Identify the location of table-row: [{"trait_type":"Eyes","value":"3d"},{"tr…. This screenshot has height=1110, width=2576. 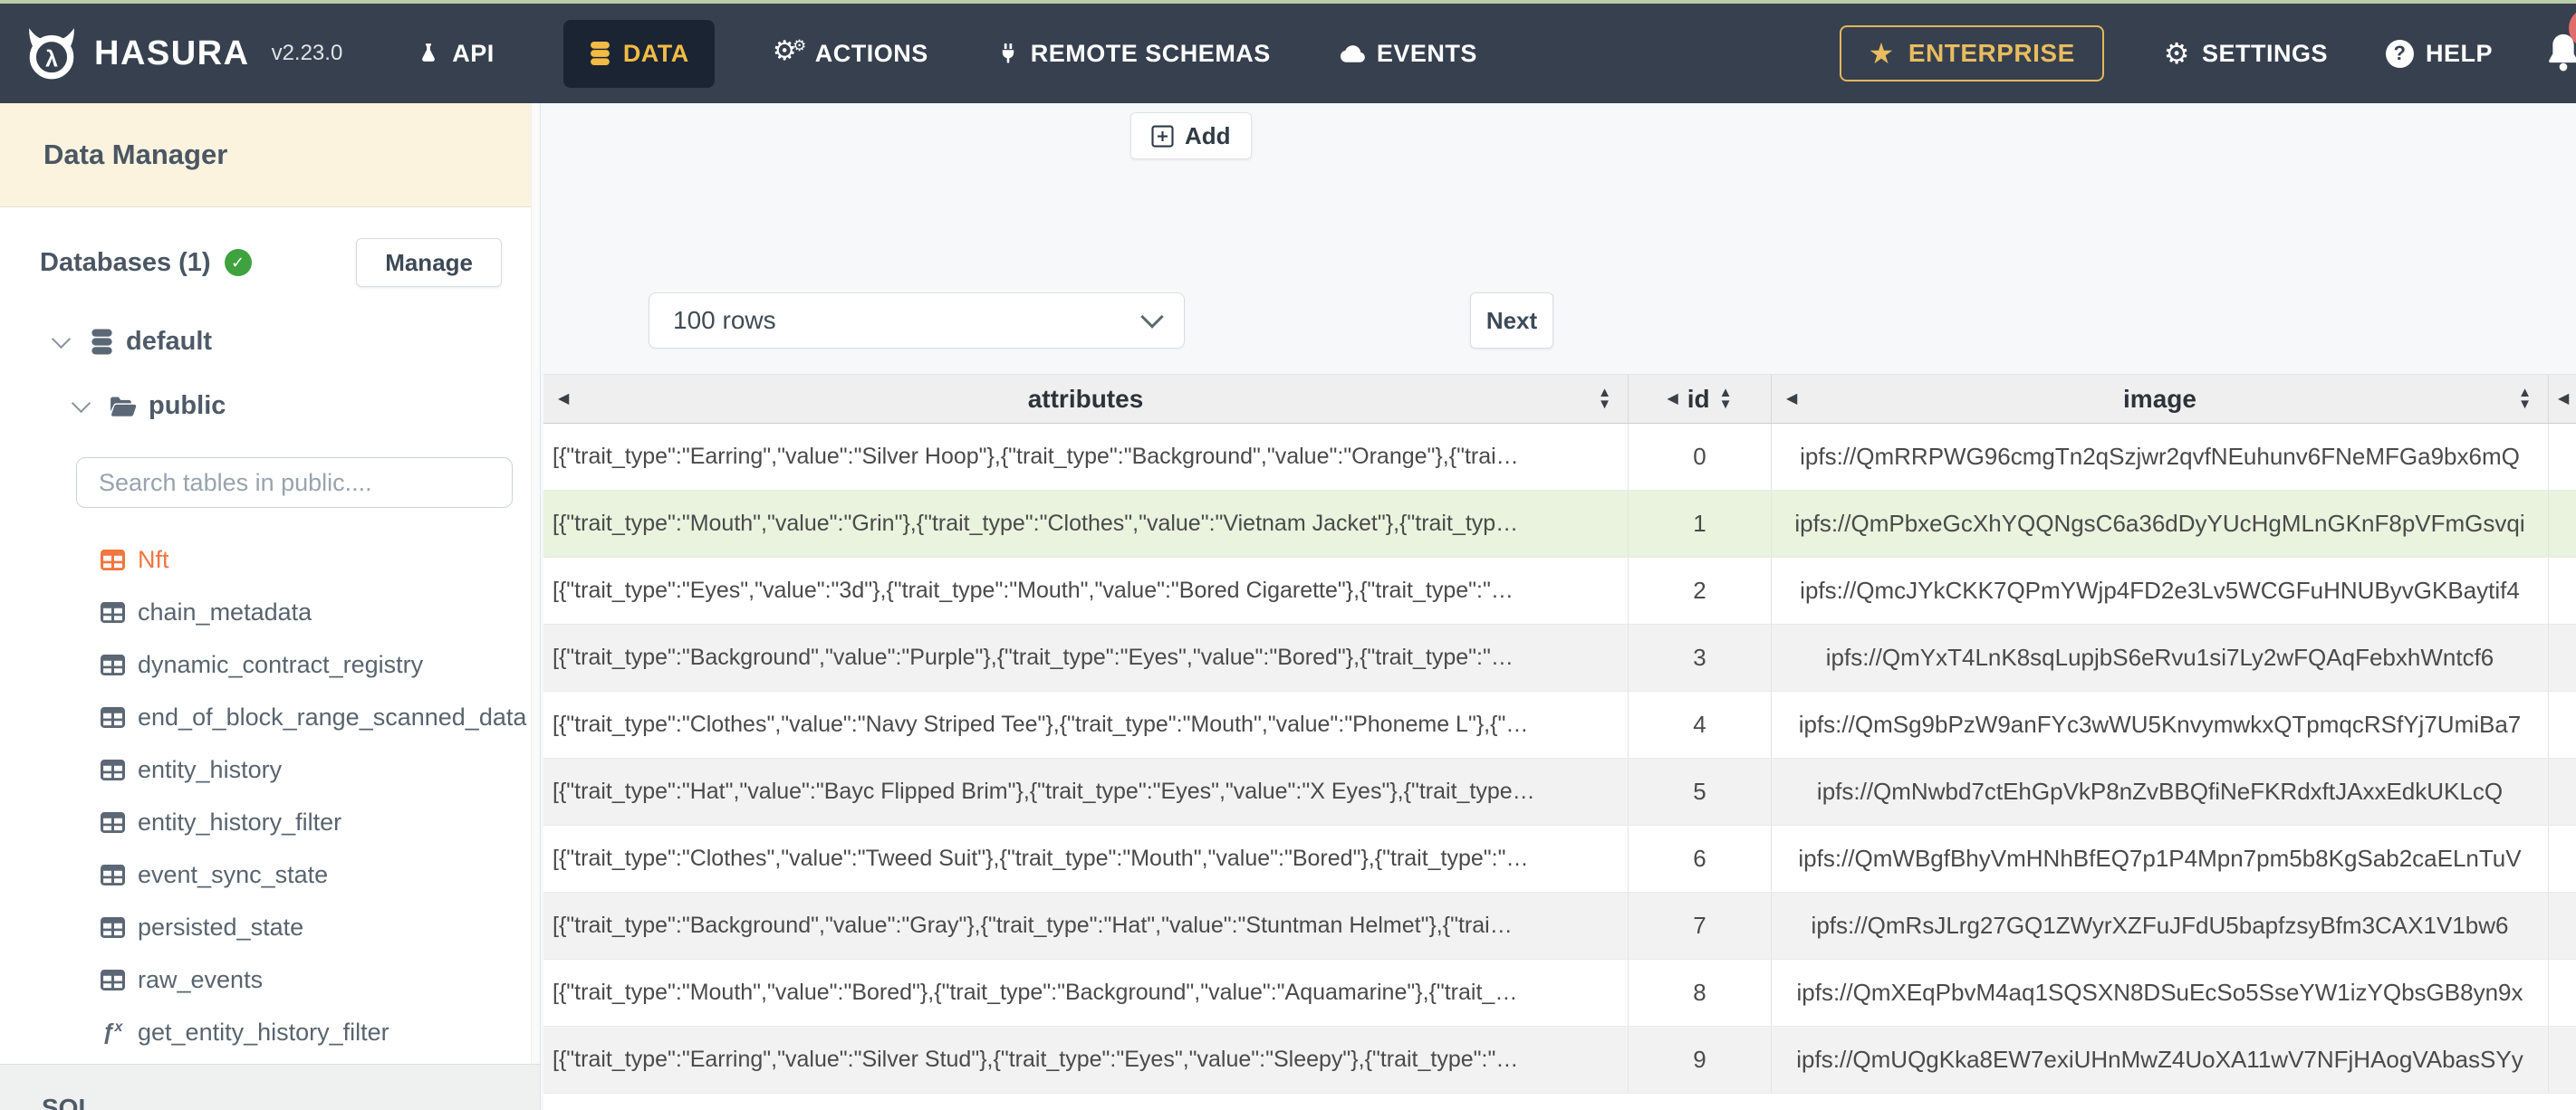
(1559, 591).